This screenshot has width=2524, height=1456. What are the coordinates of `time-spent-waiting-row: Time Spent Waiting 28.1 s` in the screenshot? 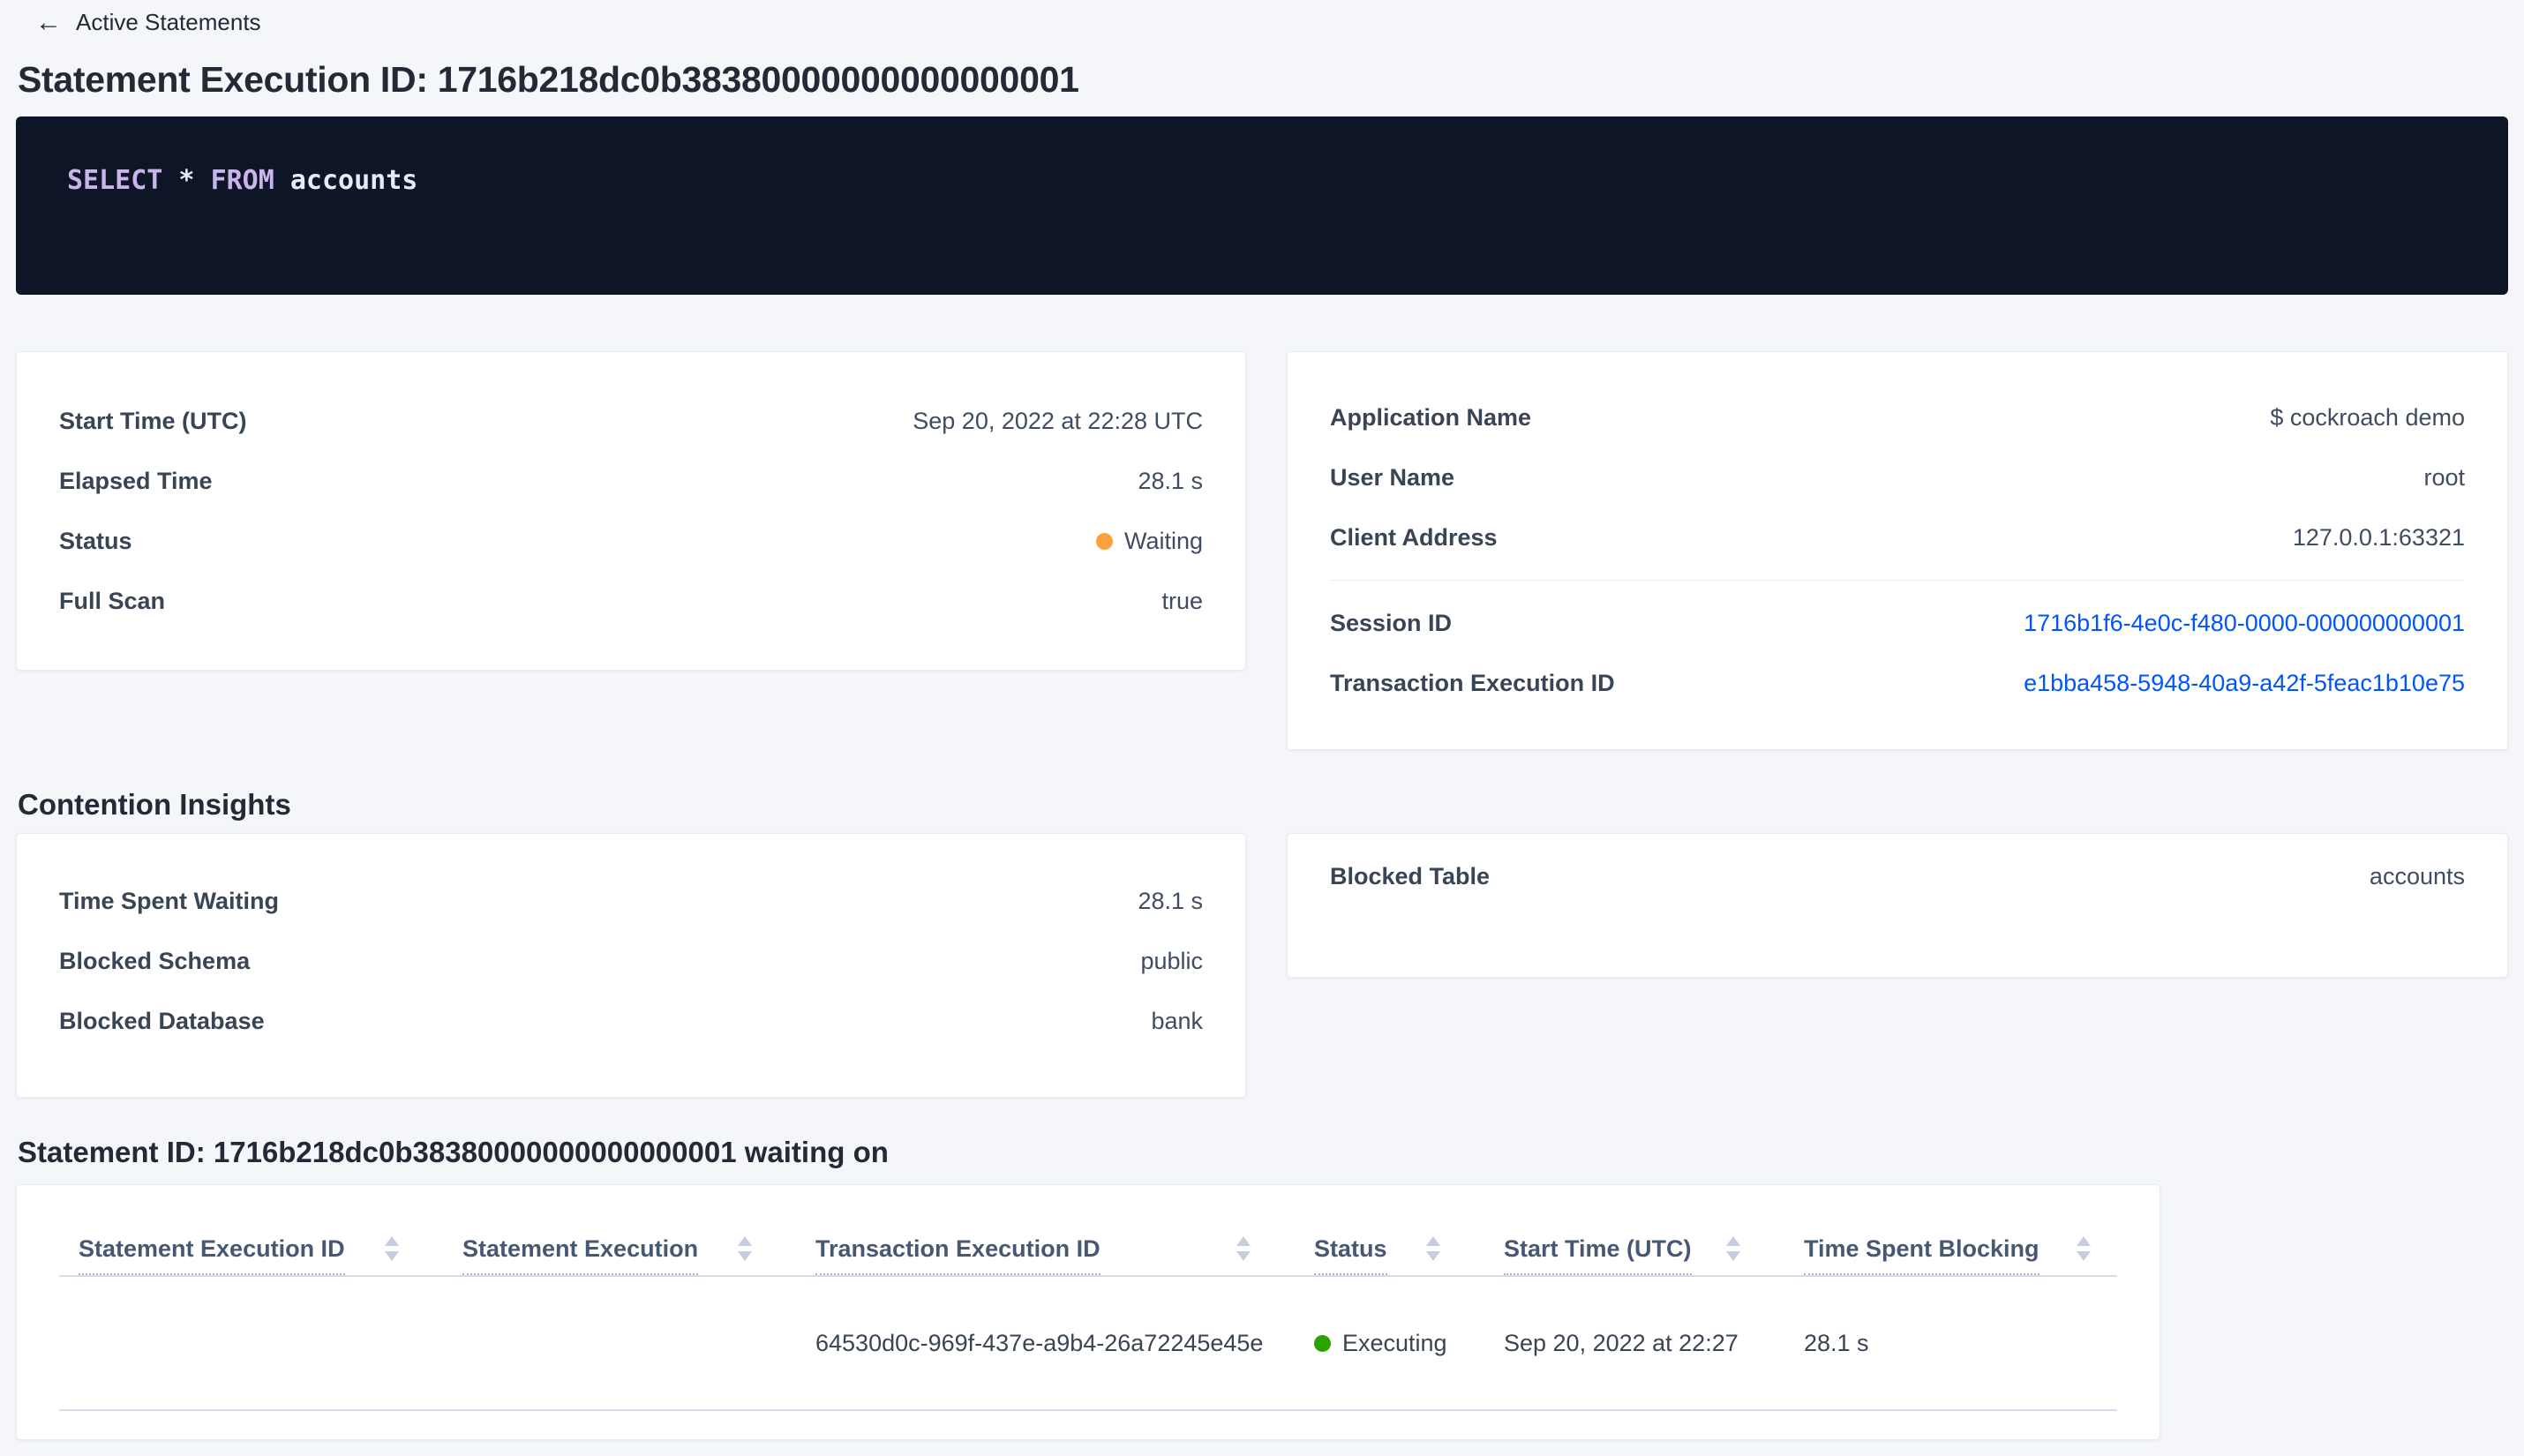 It's located at (631, 901).